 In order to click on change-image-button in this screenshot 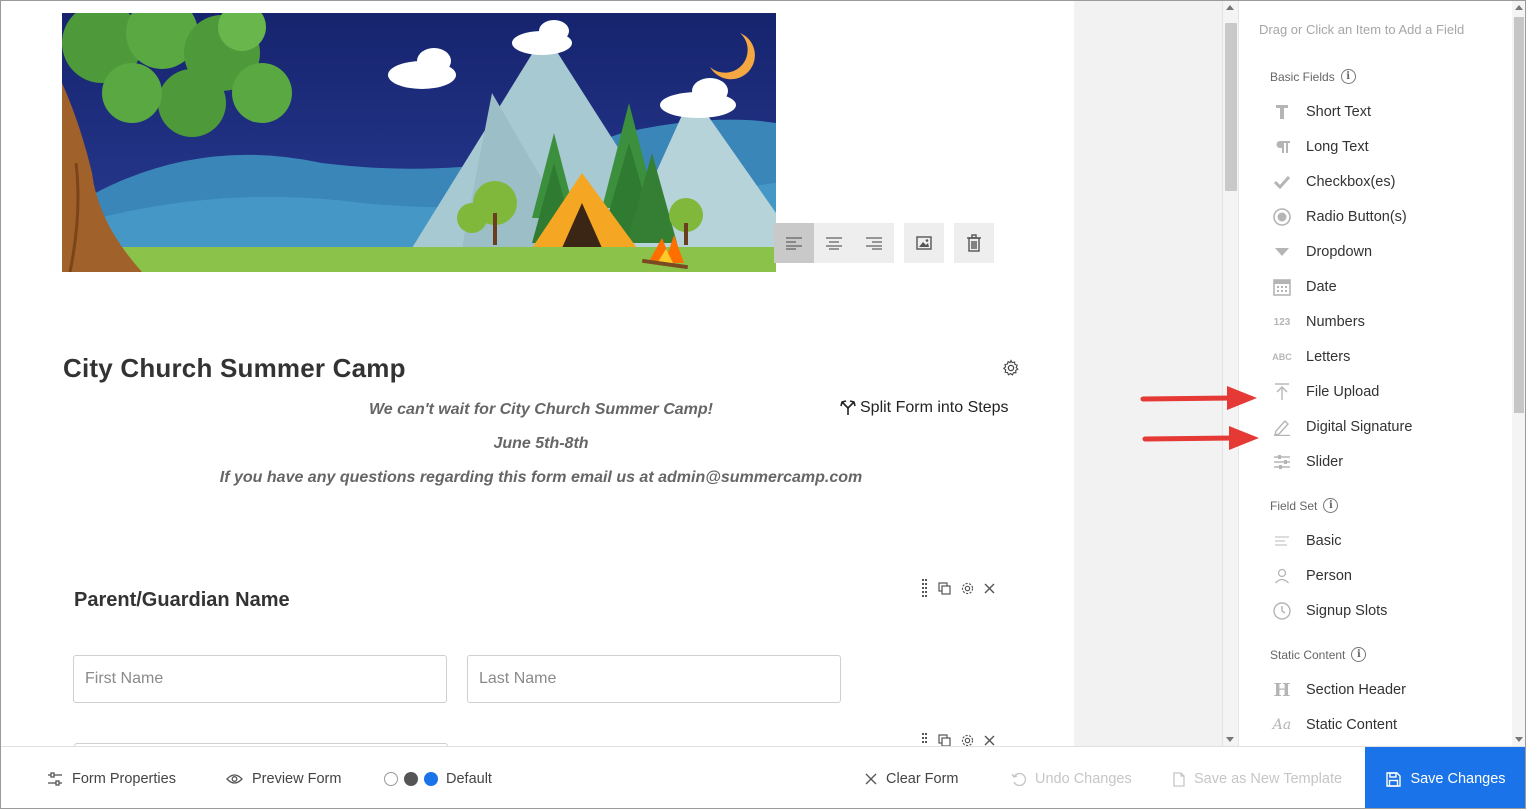, I will do `click(924, 243)`.